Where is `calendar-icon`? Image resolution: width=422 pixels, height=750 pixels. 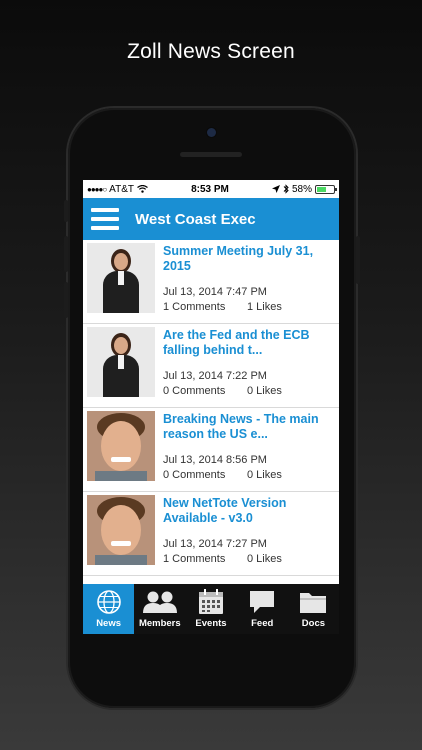 calendar-icon is located at coordinates (211, 601).